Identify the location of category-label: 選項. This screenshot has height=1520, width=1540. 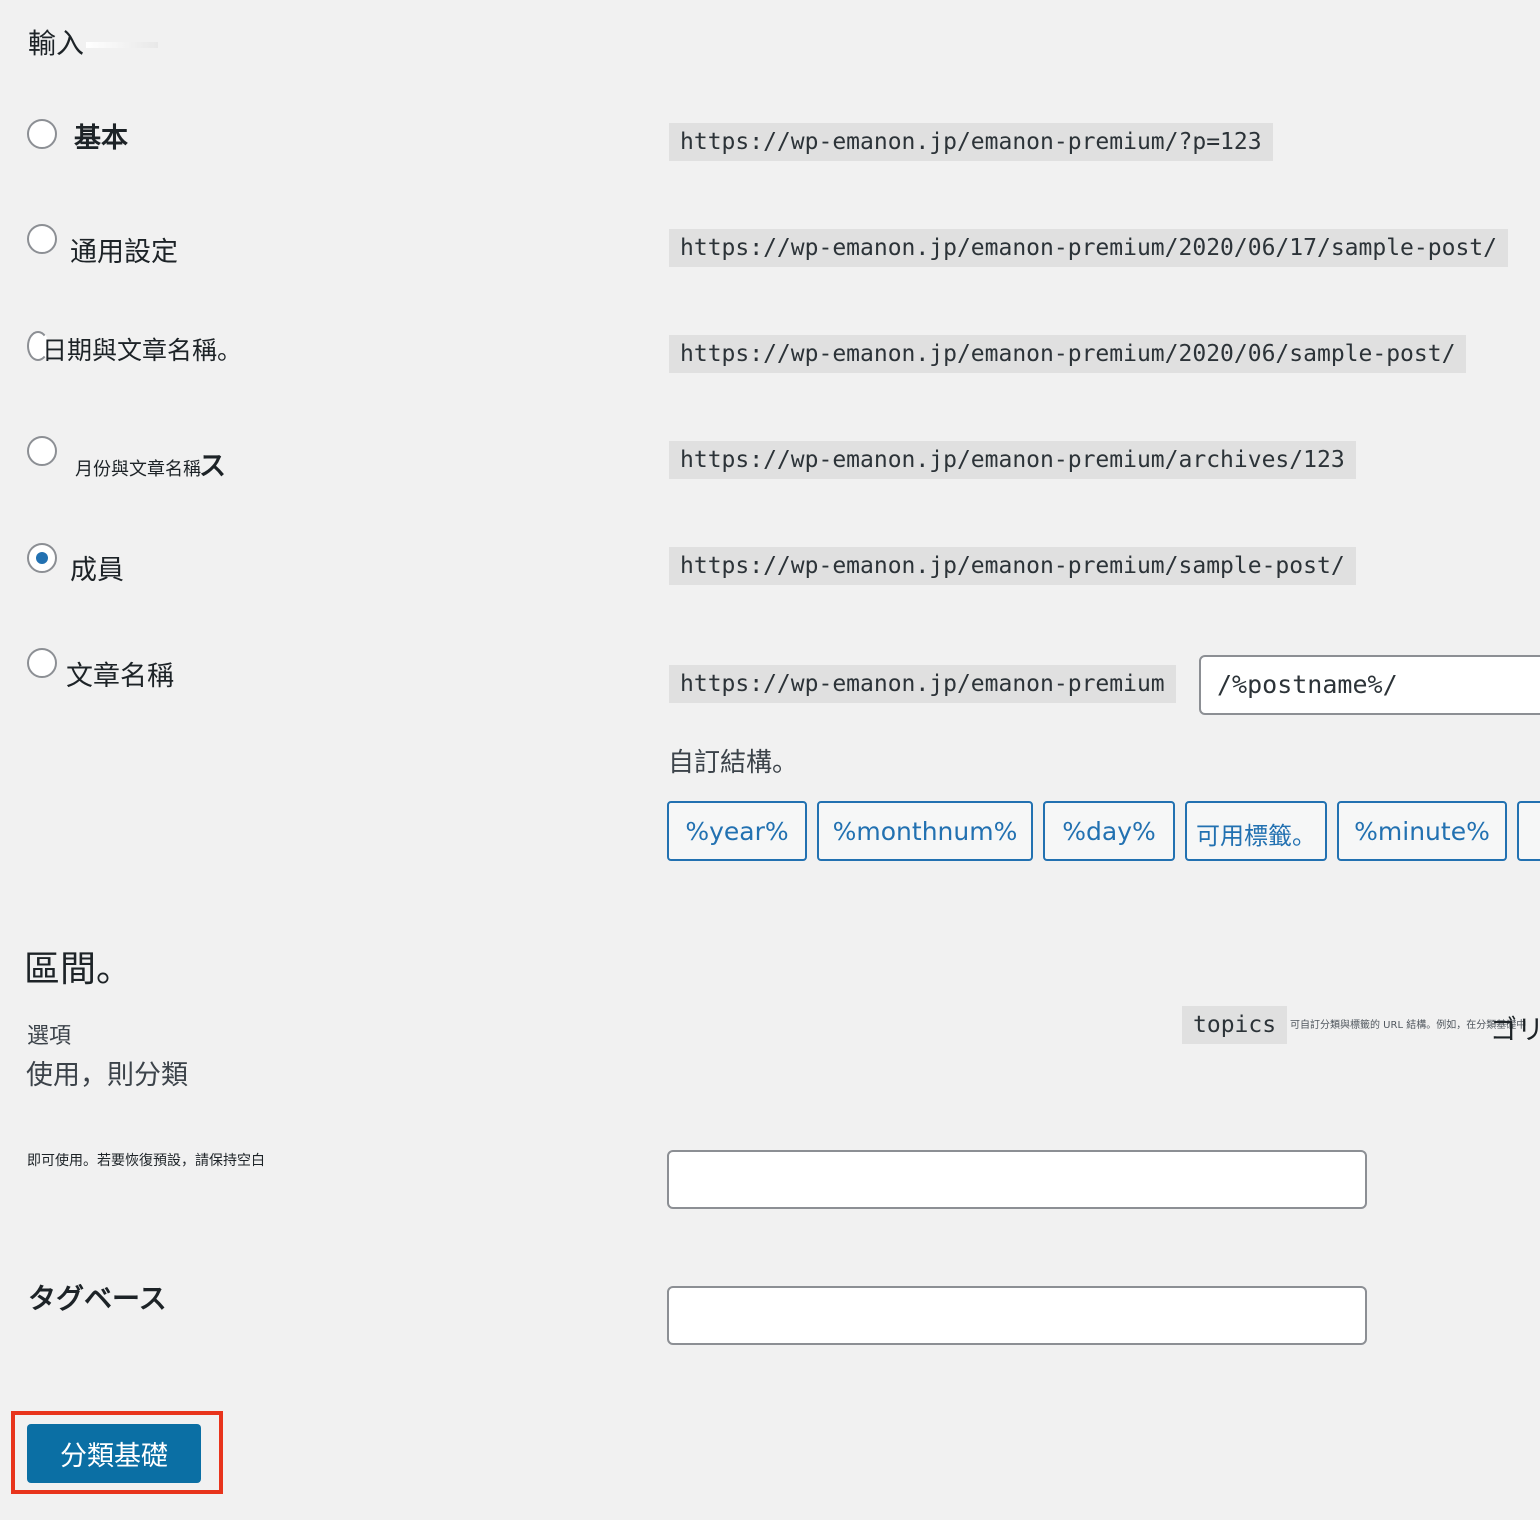
(49, 1036).